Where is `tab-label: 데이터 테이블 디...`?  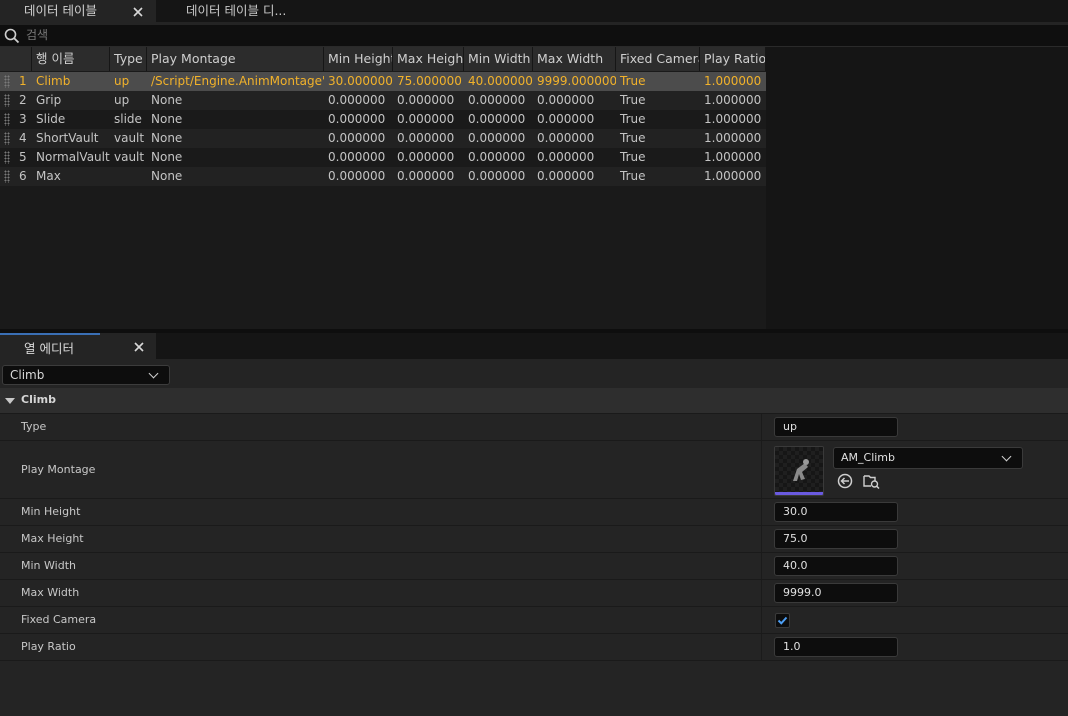
tab-label: 데이터 테이블 디... is located at coordinates (236, 10).